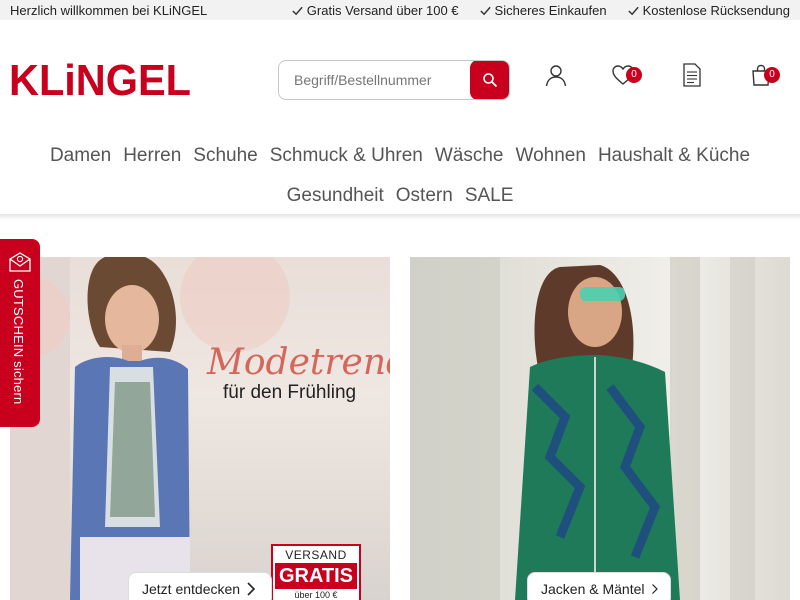 The width and height of the screenshot is (800, 600). I want to click on nav-item-schuhe: Schuhe, so click(225, 156).